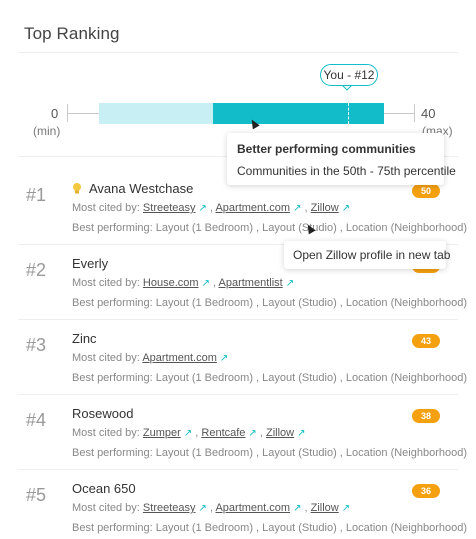 Image resolution: width=476 pixels, height=539 pixels. I want to click on community-name-text: Avana Westchase, so click(141, 188).